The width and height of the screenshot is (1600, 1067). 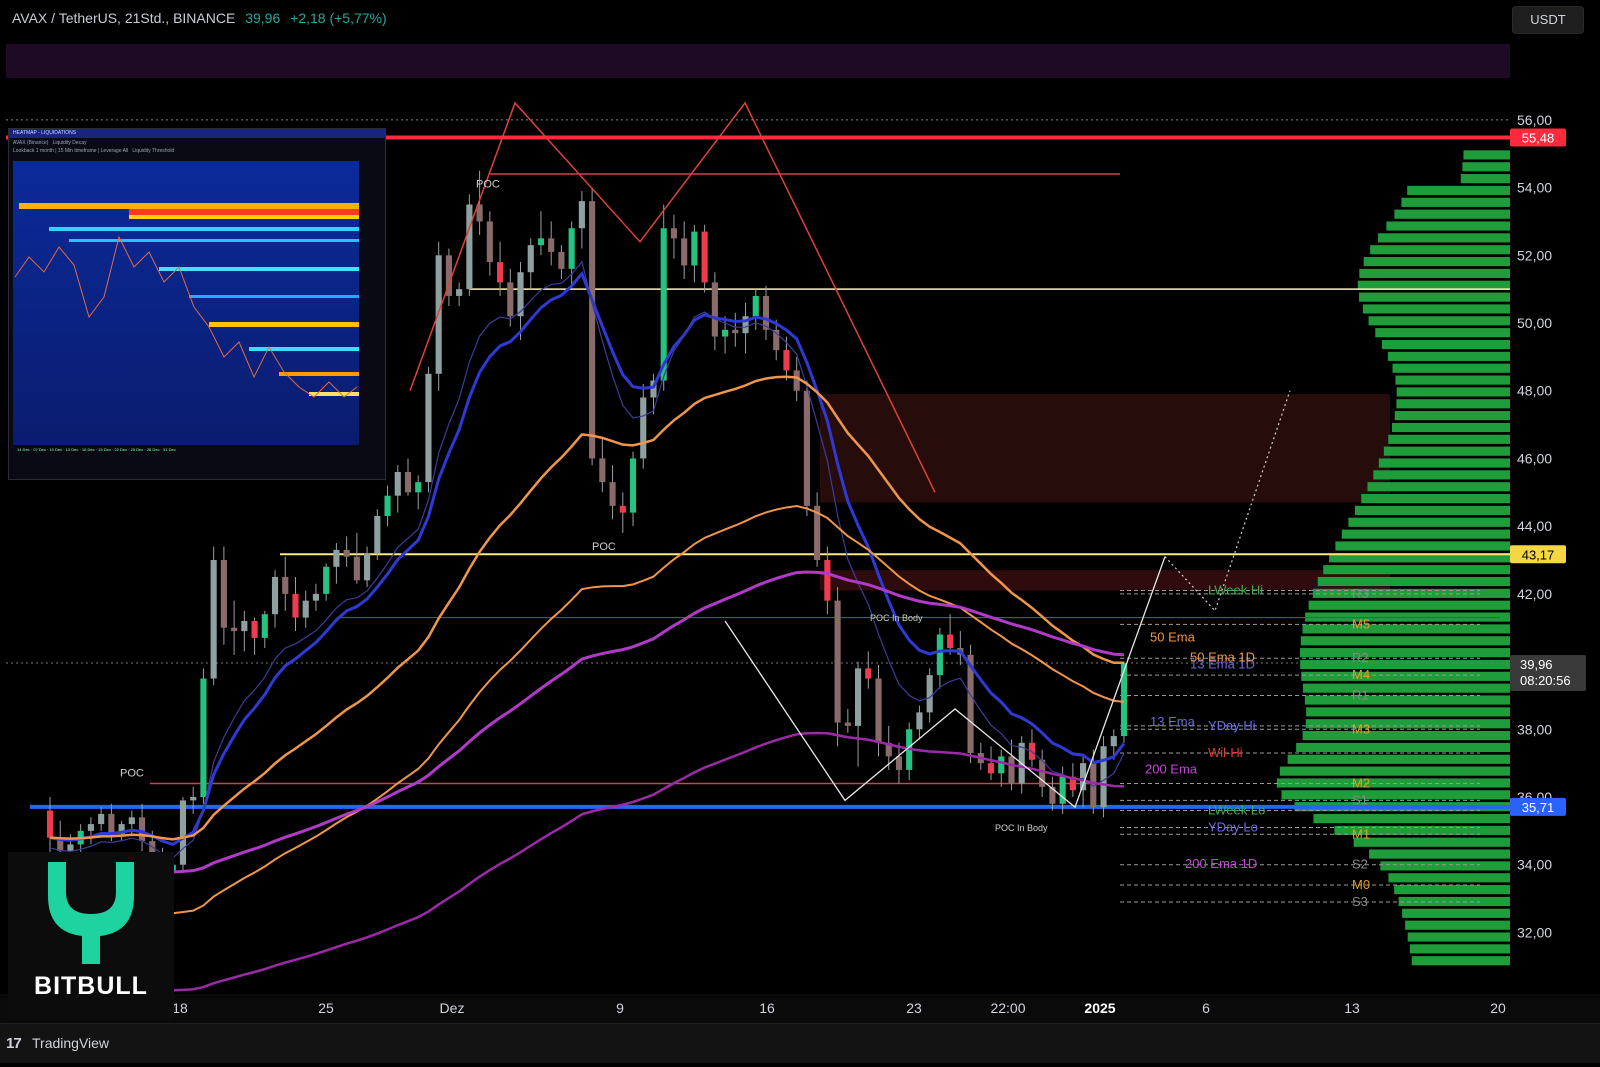 What do you see at coordinates (1173, 636) in the screenshot?
I see `indicator-label: 50 Ema` at bounding box center [1173, 636].